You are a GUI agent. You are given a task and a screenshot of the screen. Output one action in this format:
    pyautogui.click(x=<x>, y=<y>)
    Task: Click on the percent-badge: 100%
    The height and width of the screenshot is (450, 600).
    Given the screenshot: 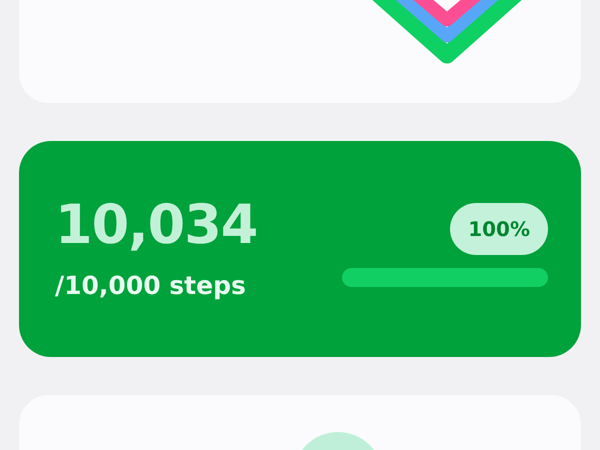 What is the action you would take?
    pyautogui.click(x=499, y=229)
    